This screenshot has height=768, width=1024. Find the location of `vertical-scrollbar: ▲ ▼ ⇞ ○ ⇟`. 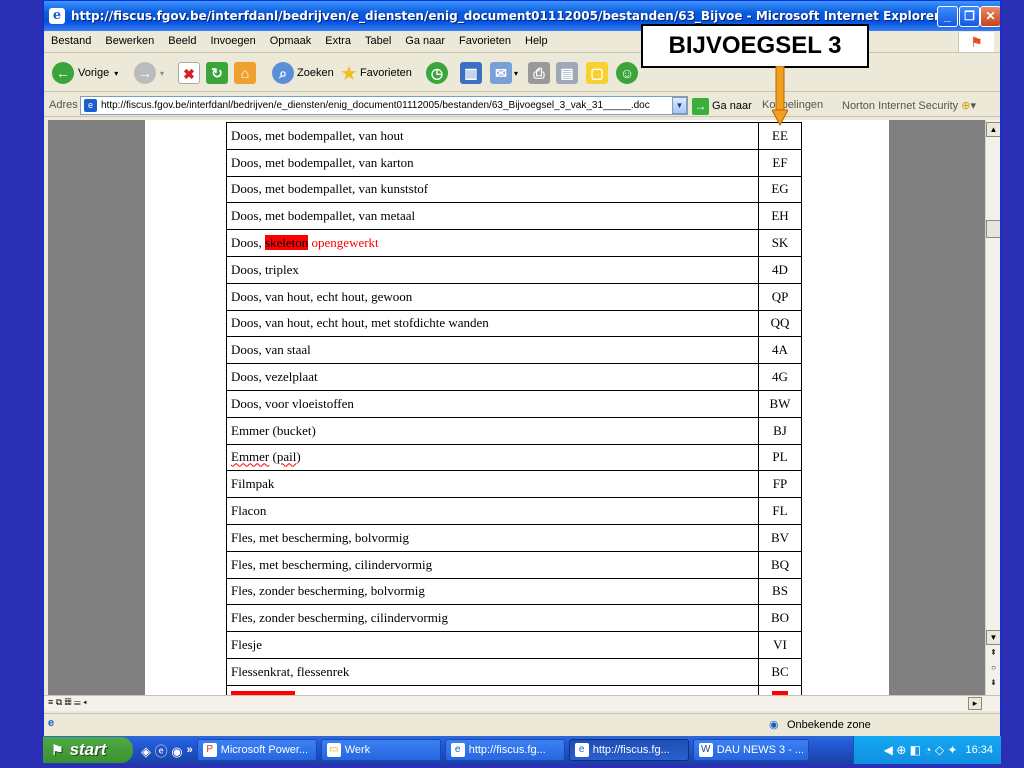

vertical-scrollbar: ▲ ▼ ⇞ ○ ⇟ is located at coordinates (992, 407).